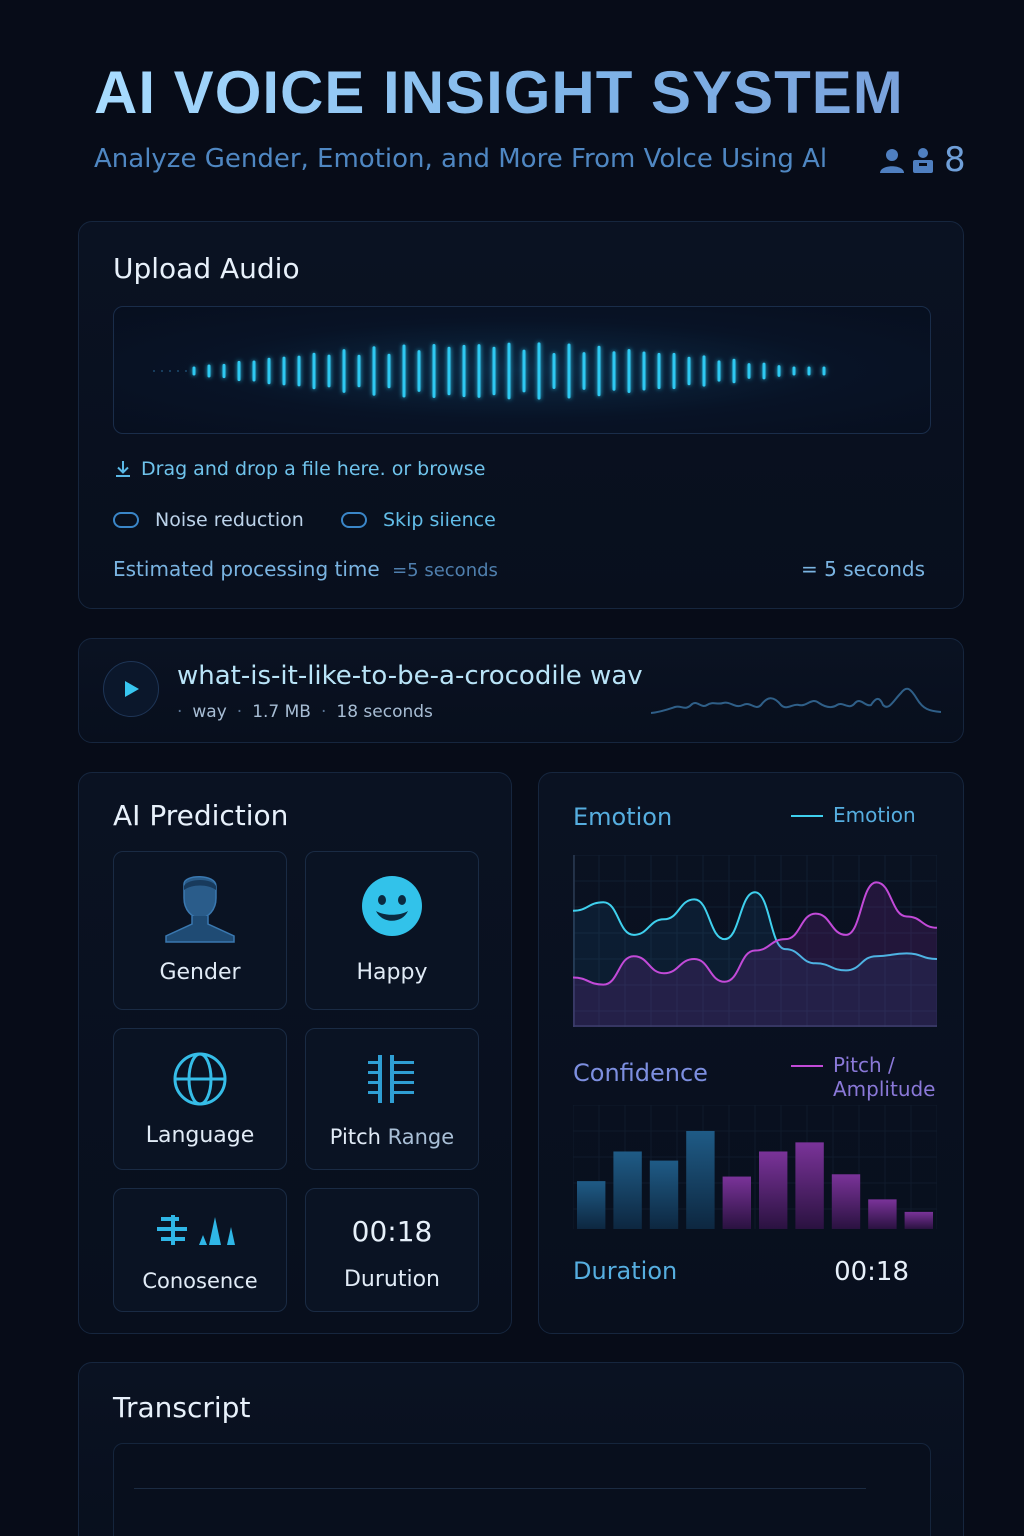 The image size is (1024, 1536). I want to click on transcript-line, so click(500, 1488).